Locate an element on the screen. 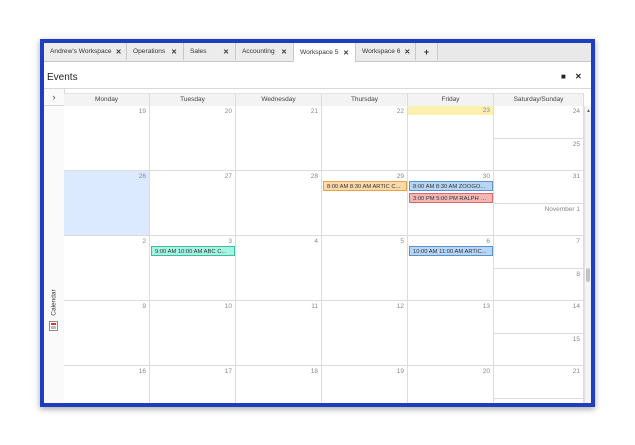 The height and width of the screenshot is (445, 635). weekend-day-cell is located at coordinates (539, 400).